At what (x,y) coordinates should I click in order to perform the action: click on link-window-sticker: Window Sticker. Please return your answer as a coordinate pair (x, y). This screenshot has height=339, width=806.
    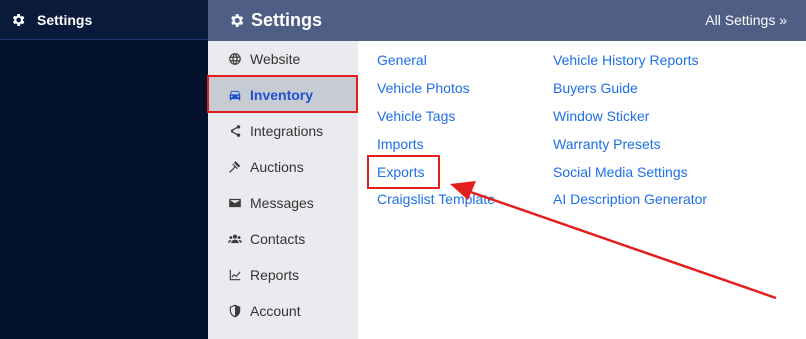
    Looking at the image, I should click on (601, 116).